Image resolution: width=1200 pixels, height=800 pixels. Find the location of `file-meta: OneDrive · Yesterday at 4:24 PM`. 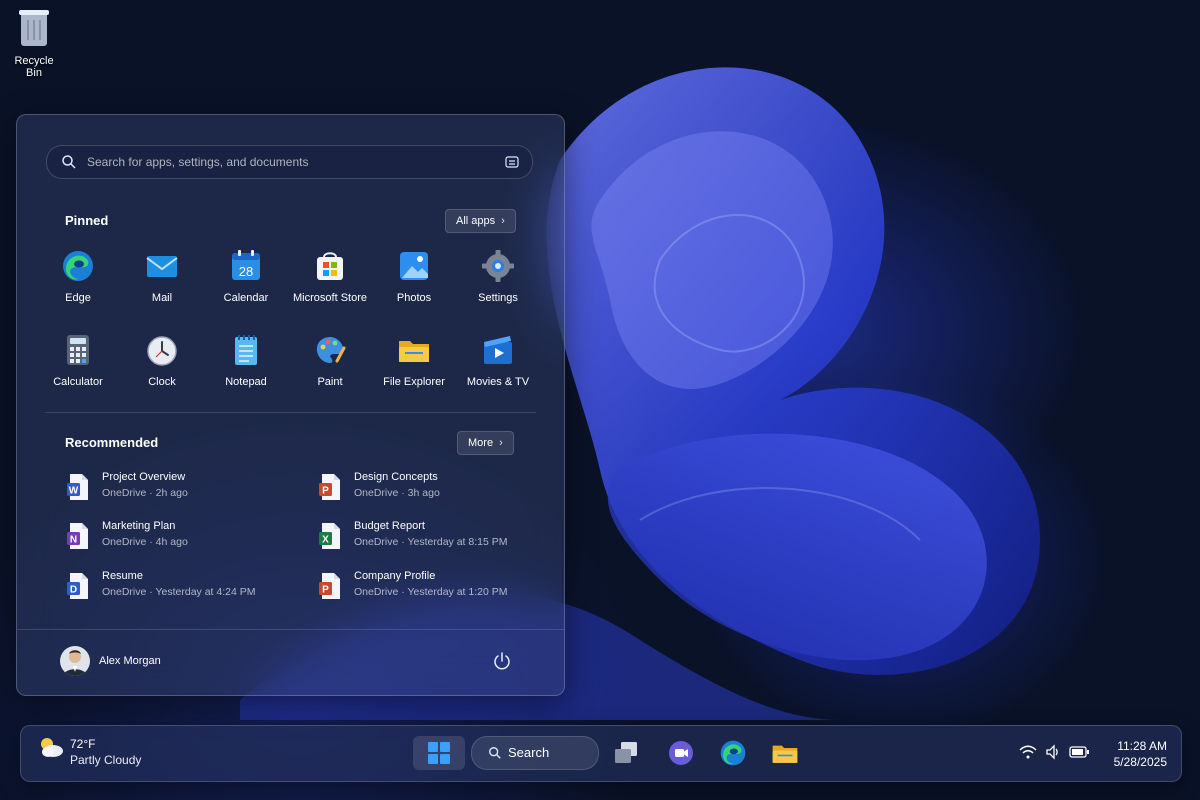

file-meta: OneDrive · Yesterday at 4:24 PM is located at coordinates (179, 592).